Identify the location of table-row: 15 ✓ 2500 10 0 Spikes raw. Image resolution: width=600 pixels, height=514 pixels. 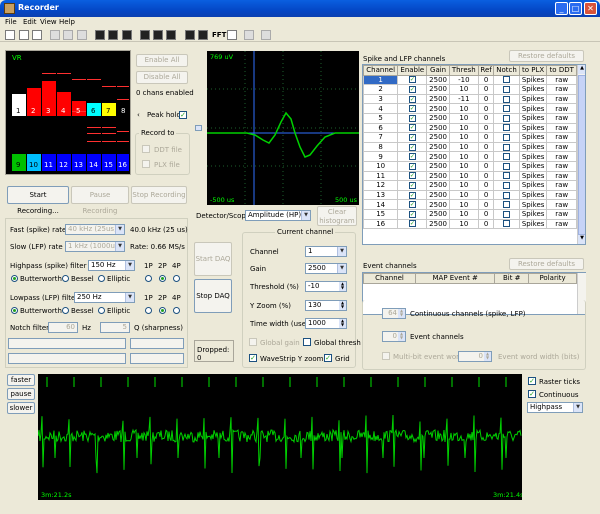
(470, 214).